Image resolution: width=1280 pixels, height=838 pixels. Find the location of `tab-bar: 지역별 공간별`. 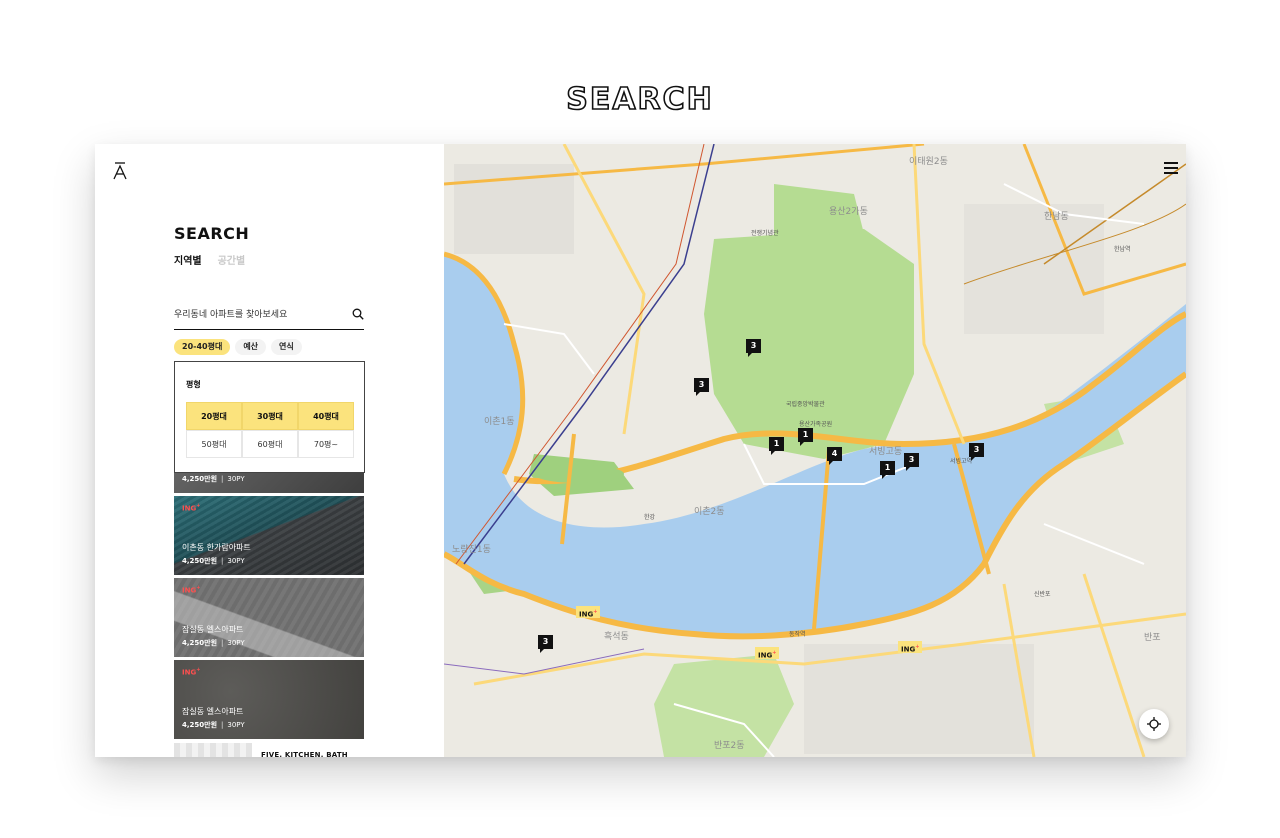

tab-bar: 지역별 공간별 is located at coordinates (209, 259).